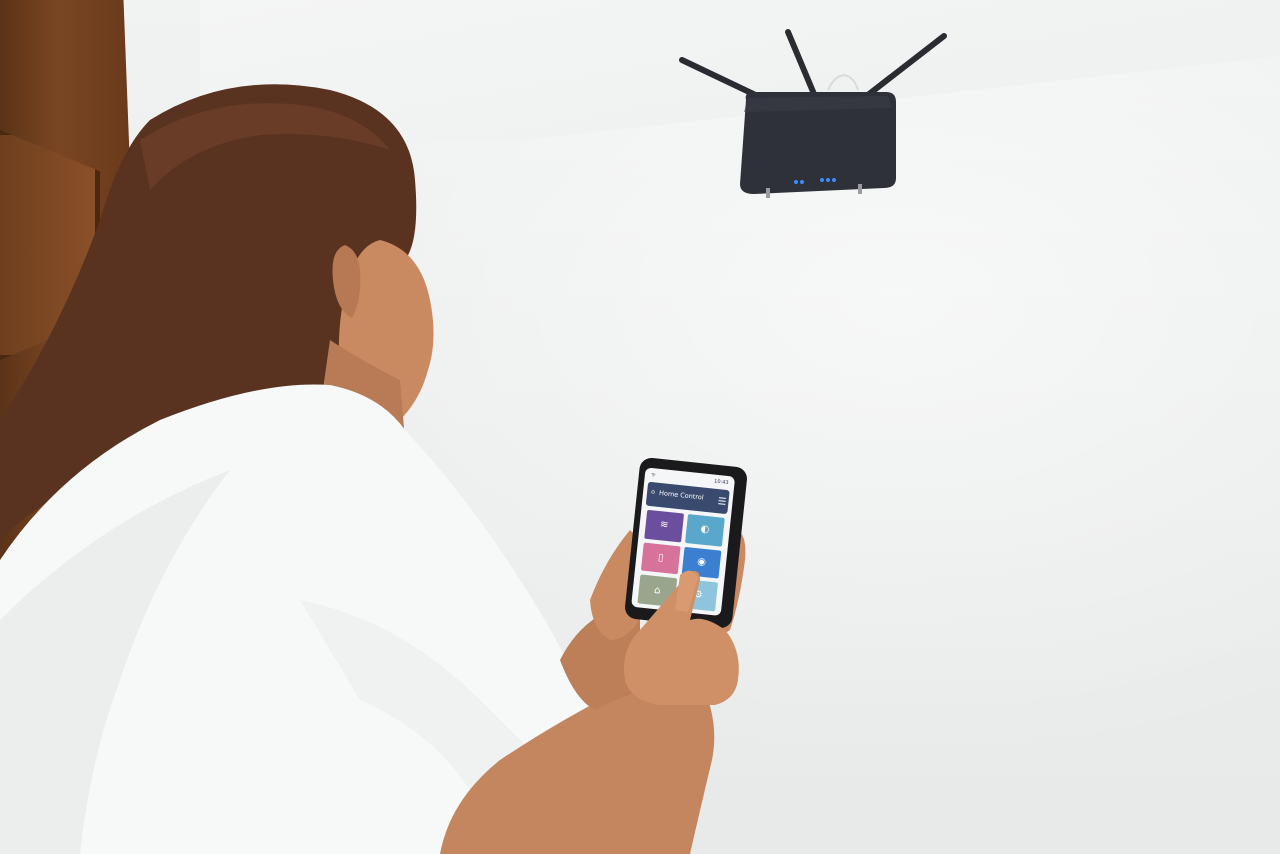 This screenshot has width=1280, height=854. I want to click on home-icon: ⌂, so click(653, 492).